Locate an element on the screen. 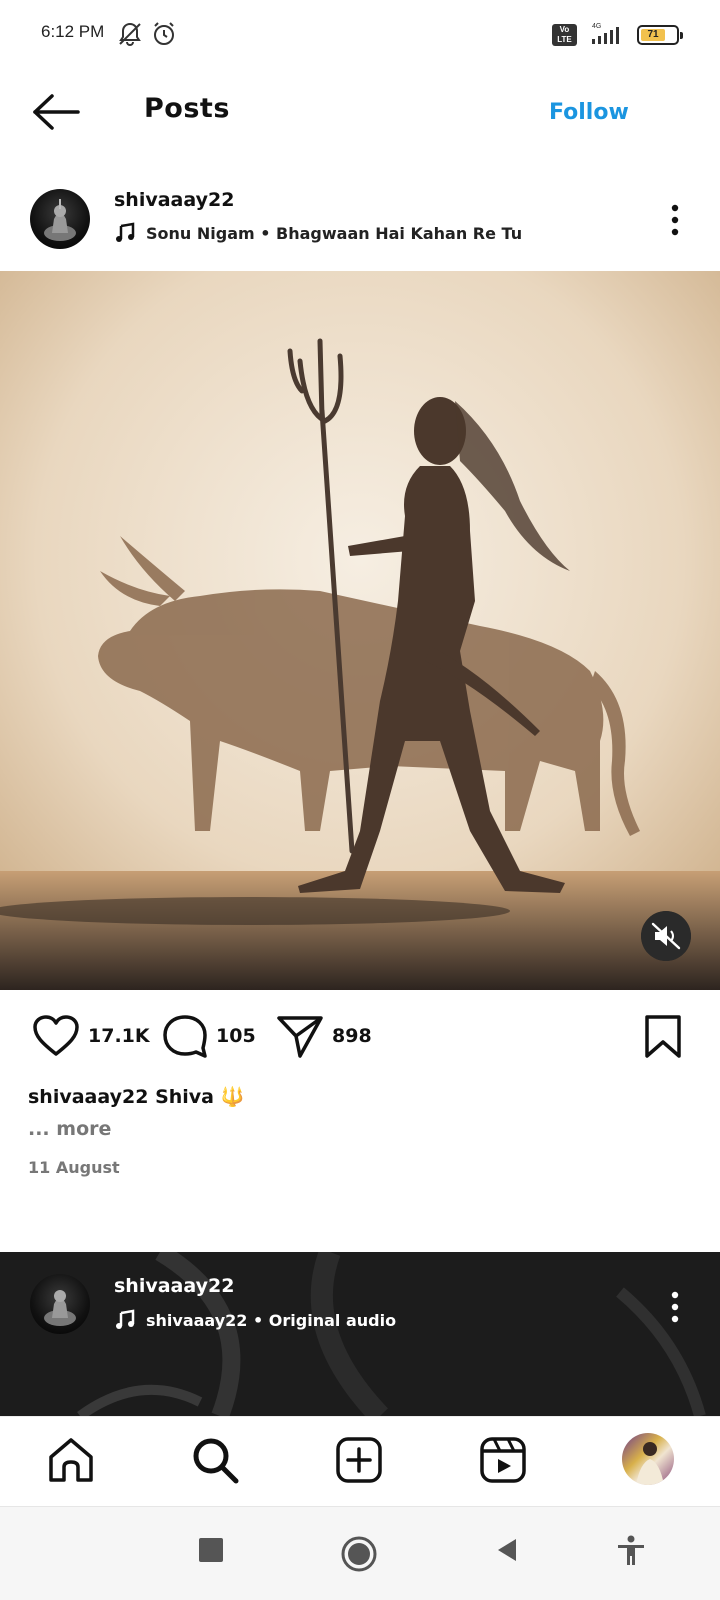 The height and width of the screenshot is (1600, 720). home-icon is located at coordinates (71, 1460).